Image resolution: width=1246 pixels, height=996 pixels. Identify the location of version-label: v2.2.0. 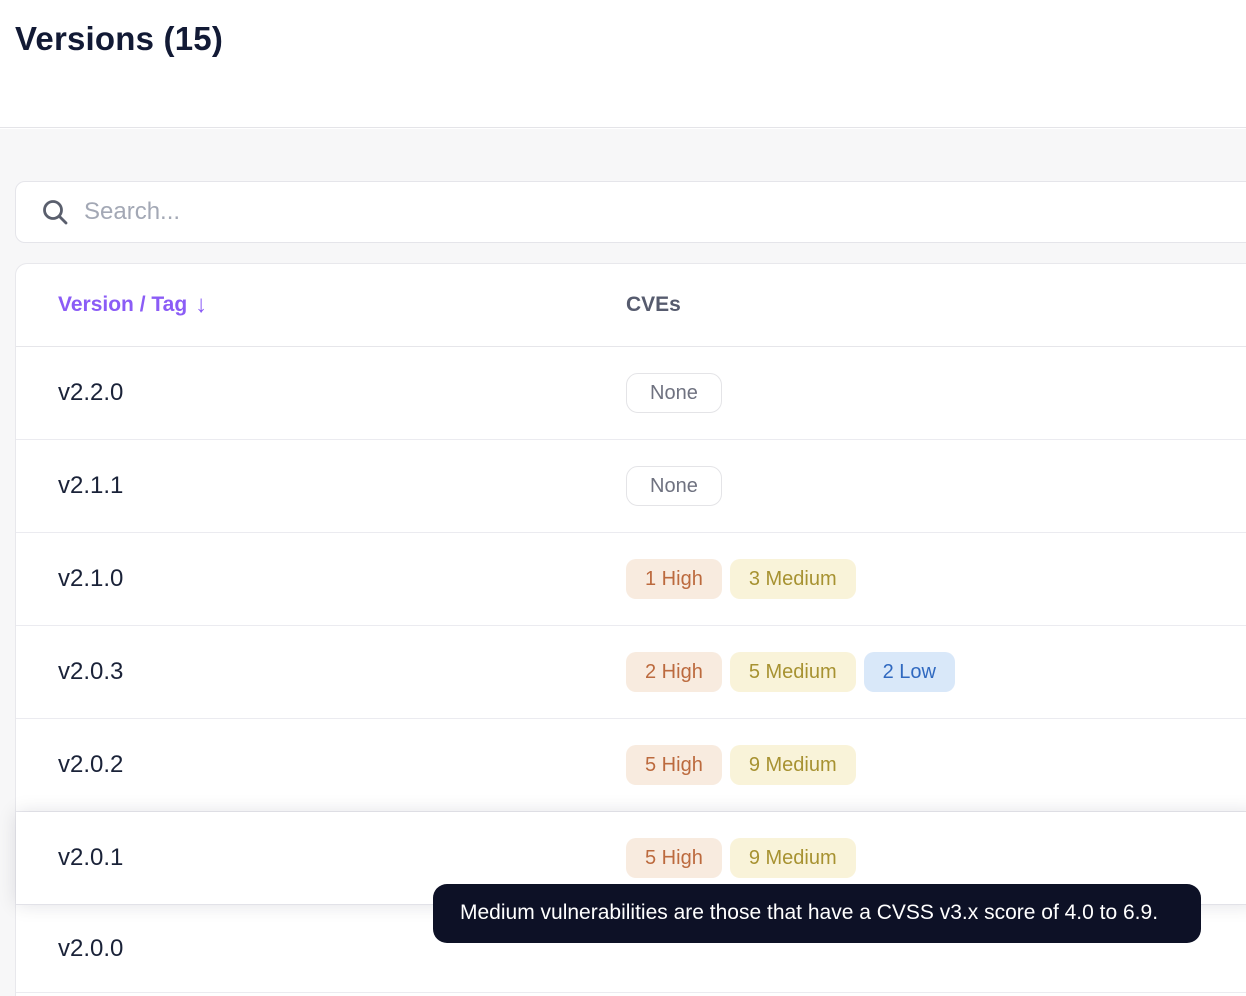
(91, 392).